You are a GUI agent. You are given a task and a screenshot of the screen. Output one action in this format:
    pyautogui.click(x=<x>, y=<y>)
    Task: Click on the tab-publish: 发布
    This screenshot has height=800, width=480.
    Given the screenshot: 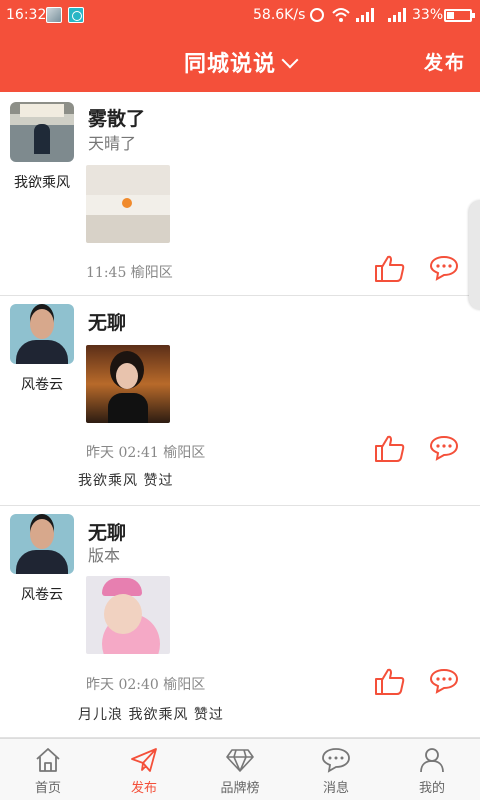 What is the action you would take?
    pyautogui.click(x=144, y=769)
    